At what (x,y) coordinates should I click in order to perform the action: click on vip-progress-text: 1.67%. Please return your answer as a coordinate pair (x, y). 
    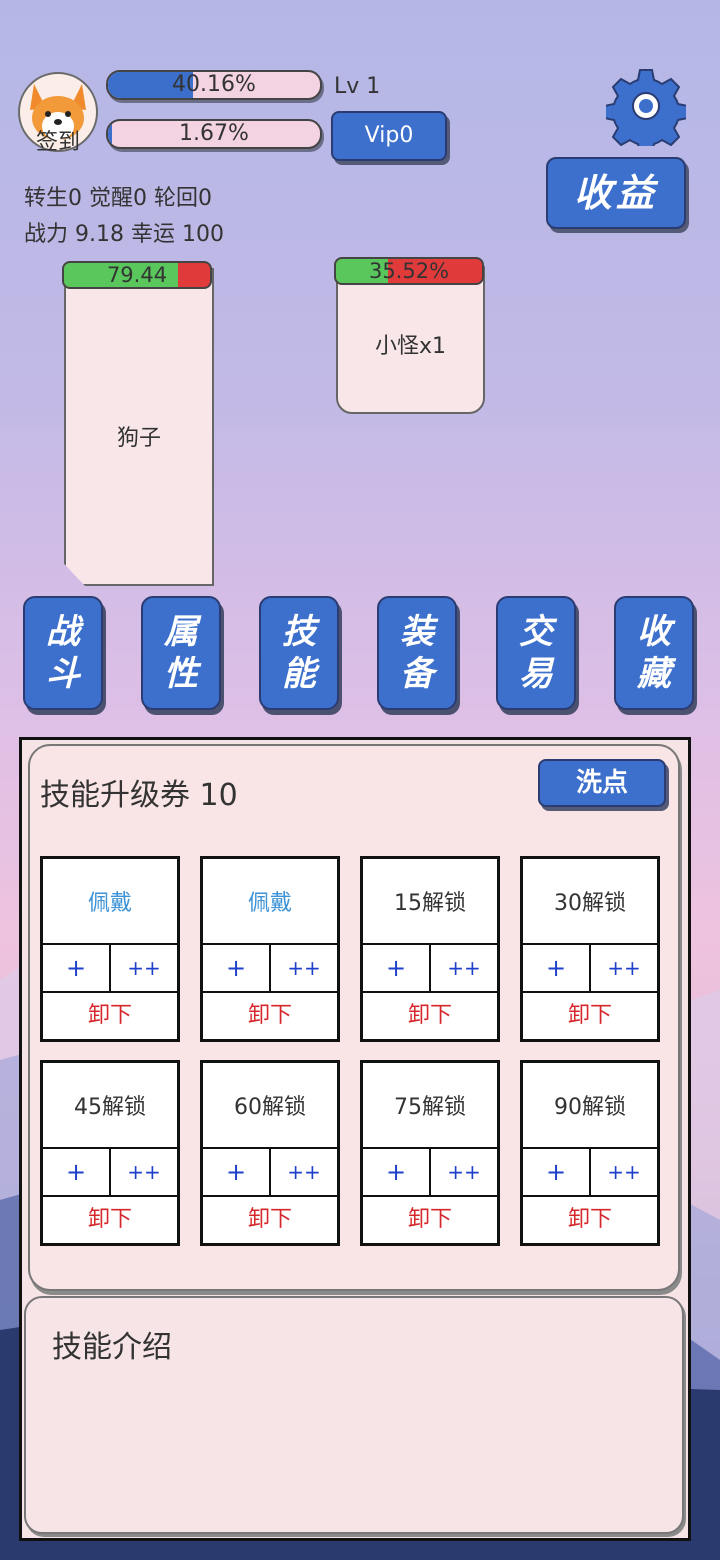
    Looking at the image, I should click on (214, 133).